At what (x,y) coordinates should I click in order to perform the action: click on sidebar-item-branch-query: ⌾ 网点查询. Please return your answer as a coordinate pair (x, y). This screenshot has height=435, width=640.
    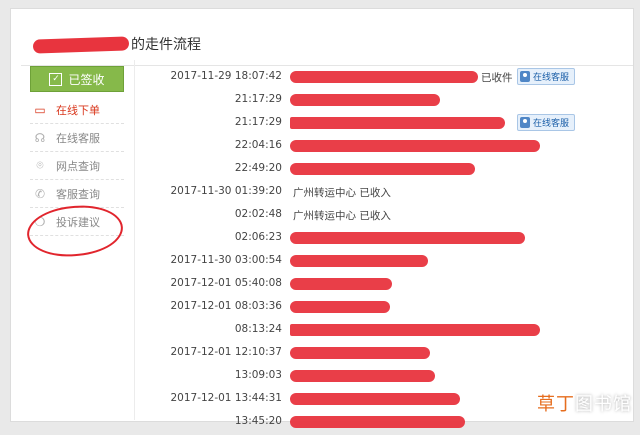
    Looking at the image, I should click on (77, 166).